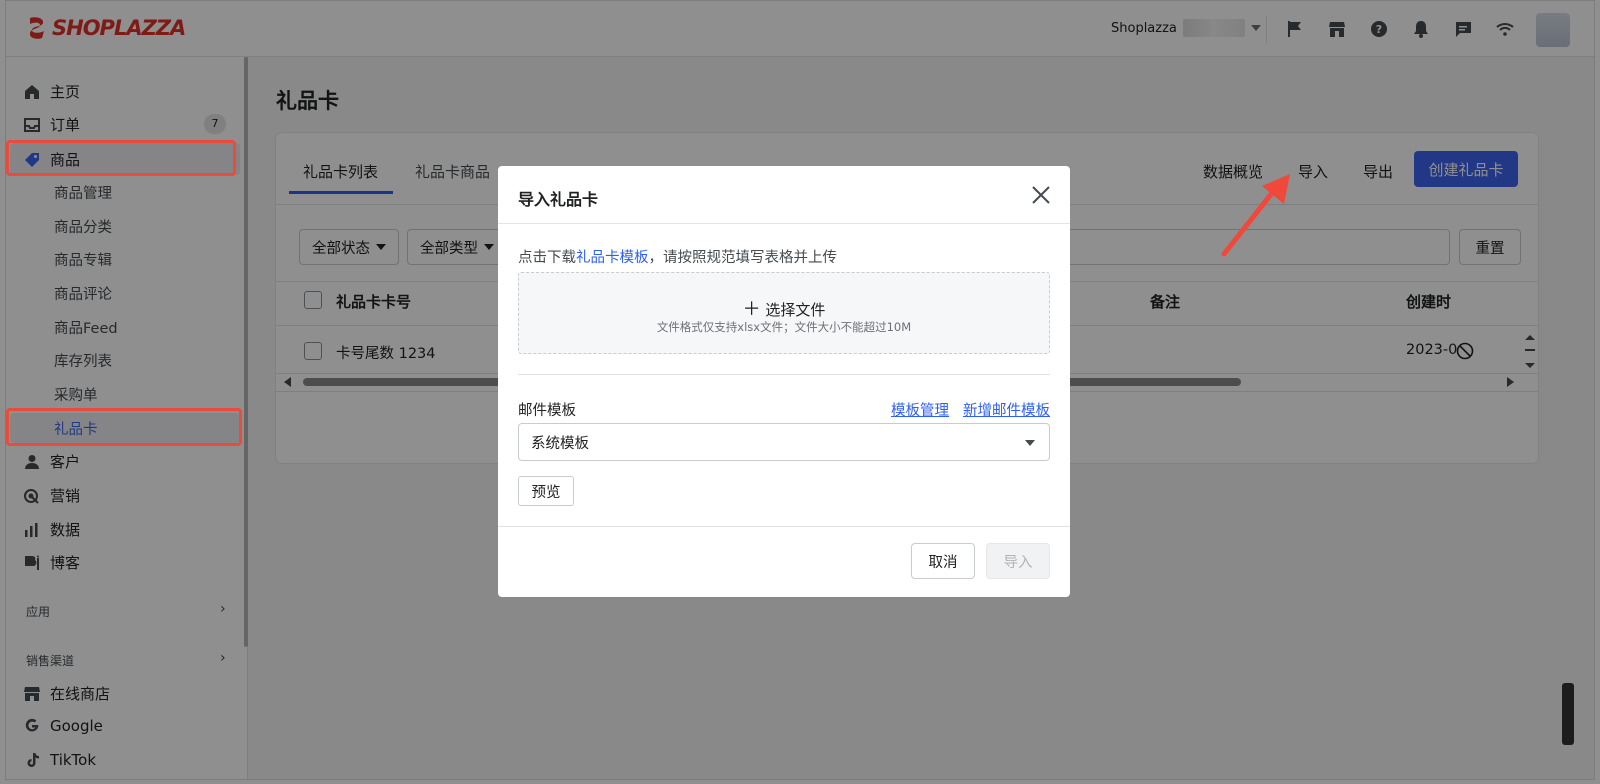  Describe the element at coordinates (547, 411) in the screenshot. I see `email-template-label: 邮件模板` at that location.